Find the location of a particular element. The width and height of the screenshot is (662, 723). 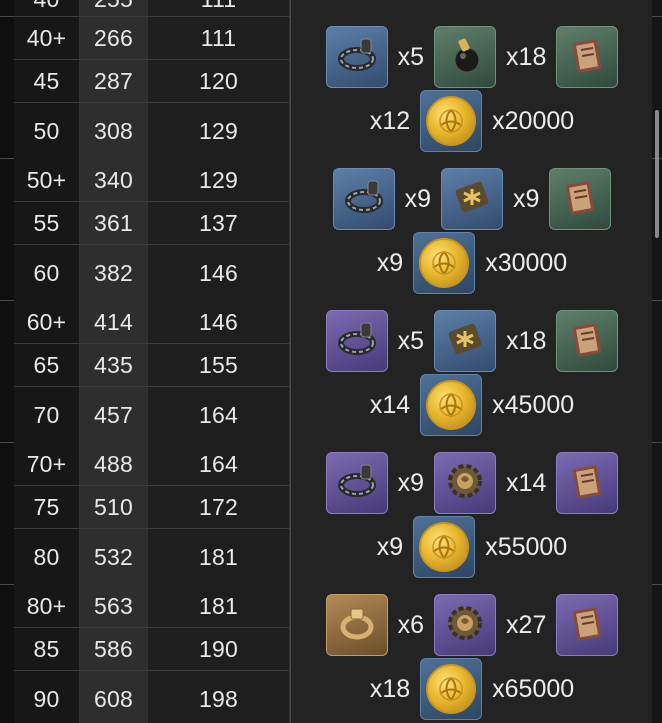

level-cell: 80 is located at coordinates (47, 557).